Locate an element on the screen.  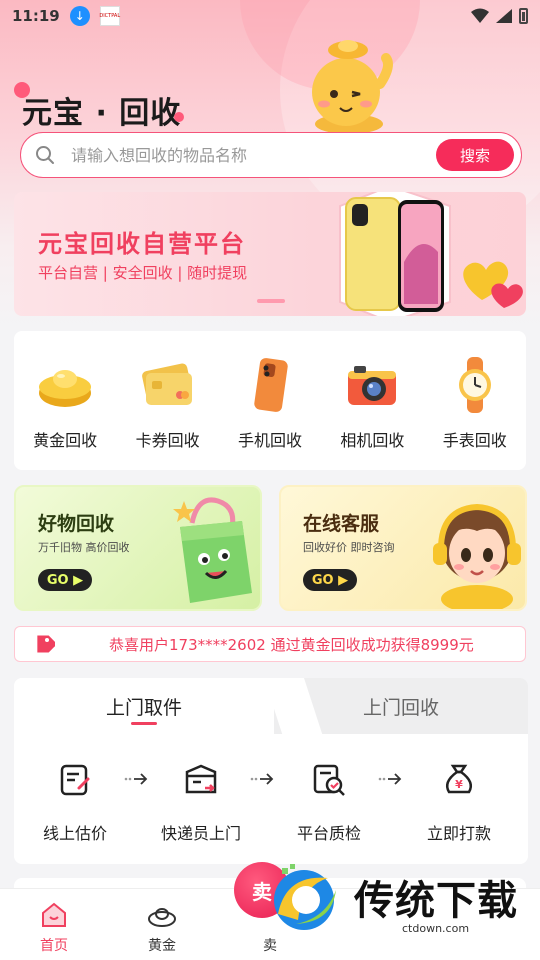
promo-title: 好物回收 is located at coordinates (76, 524).